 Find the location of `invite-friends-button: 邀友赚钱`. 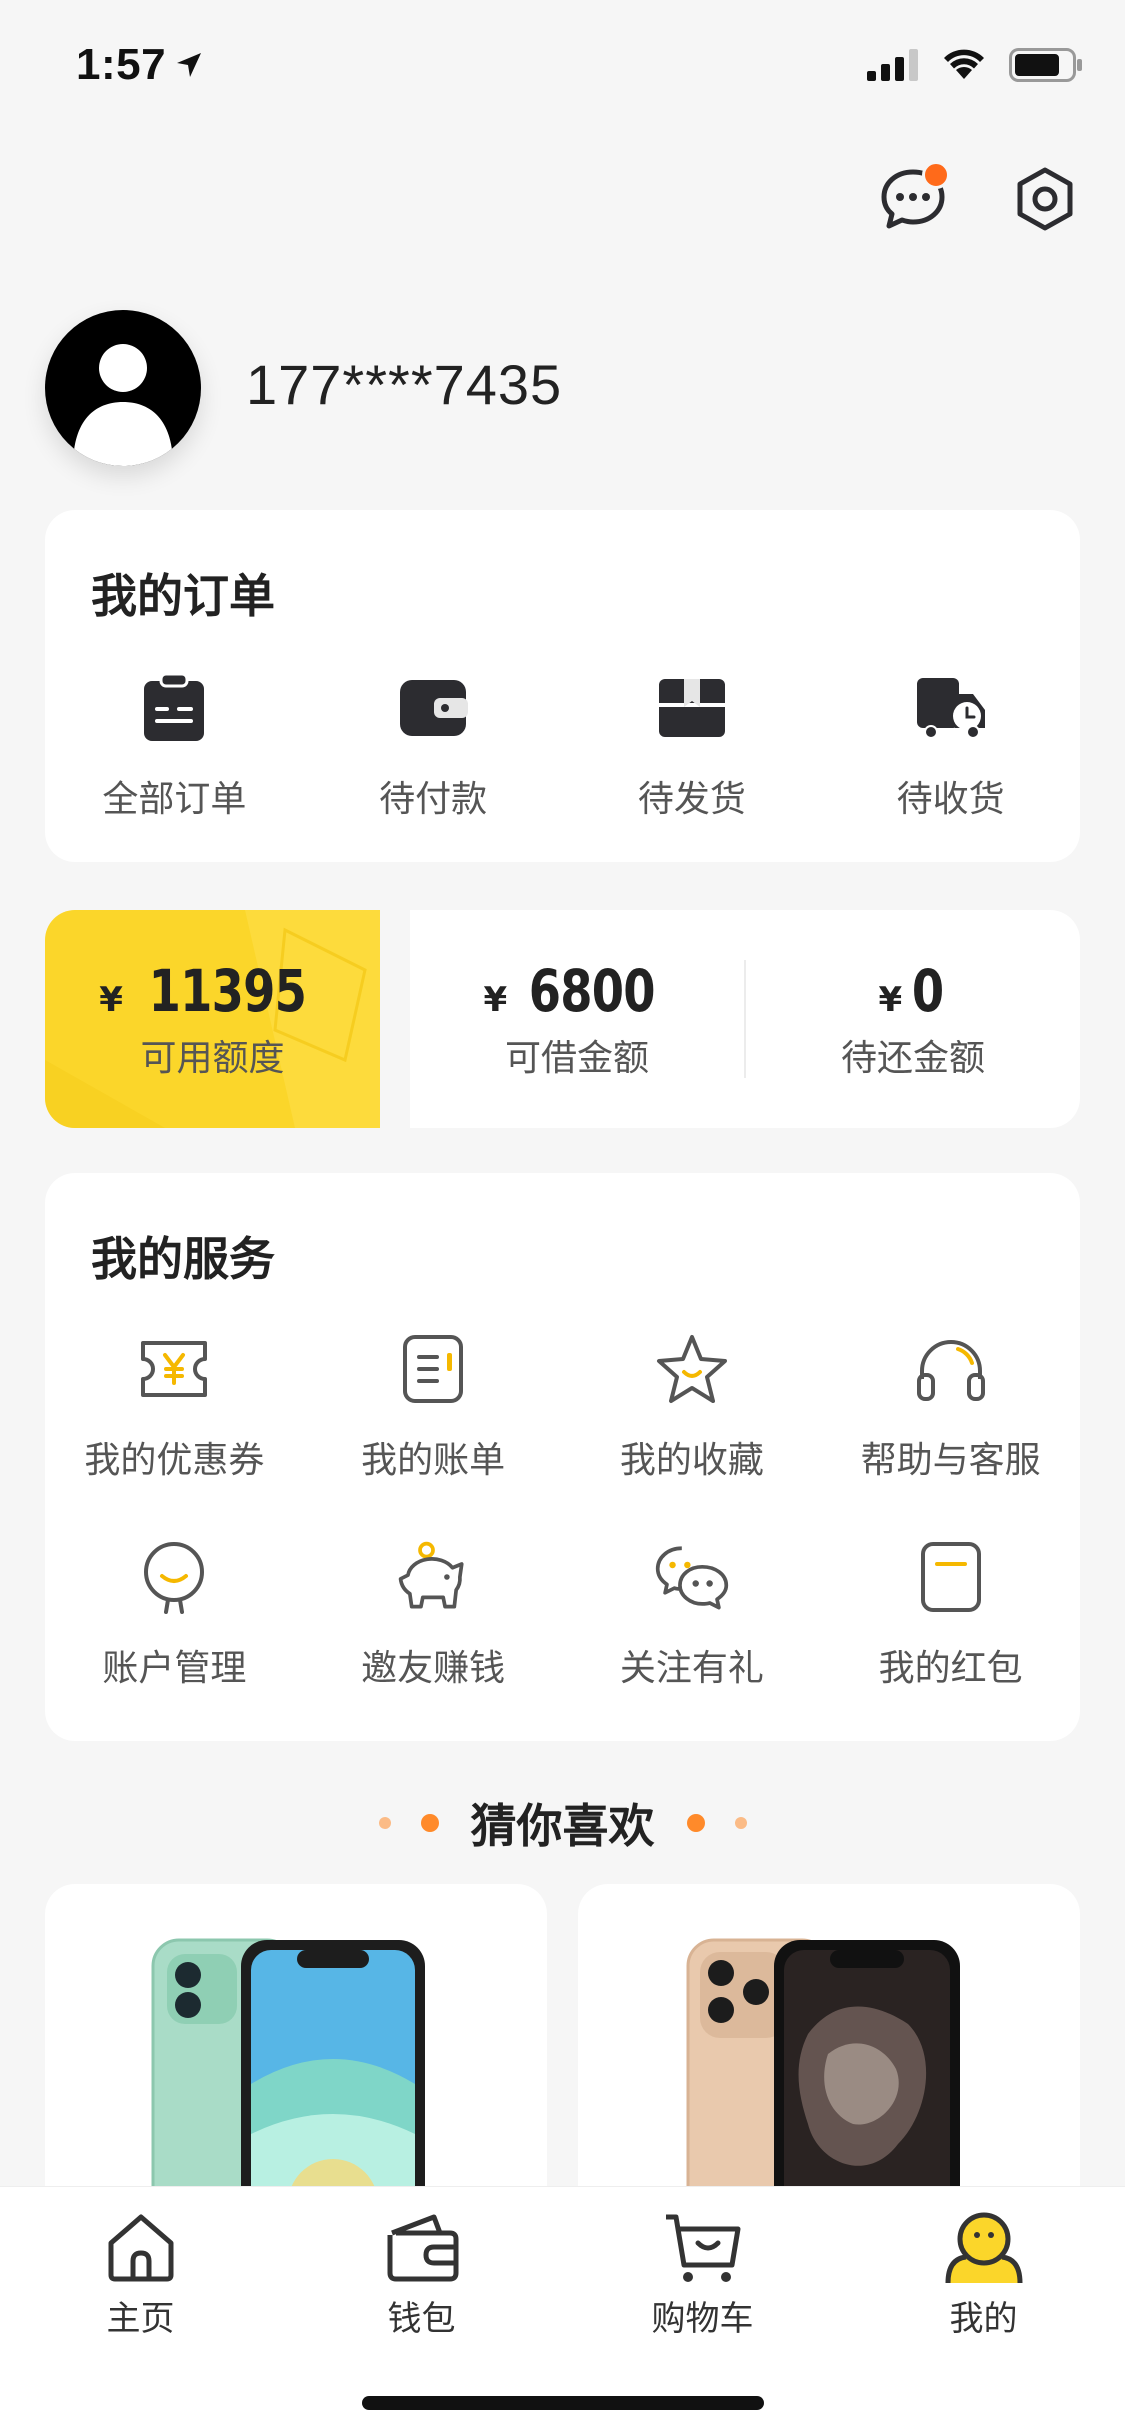

invite-friends-button: 邀友赚钱 is located at coordinates (433, 1615).